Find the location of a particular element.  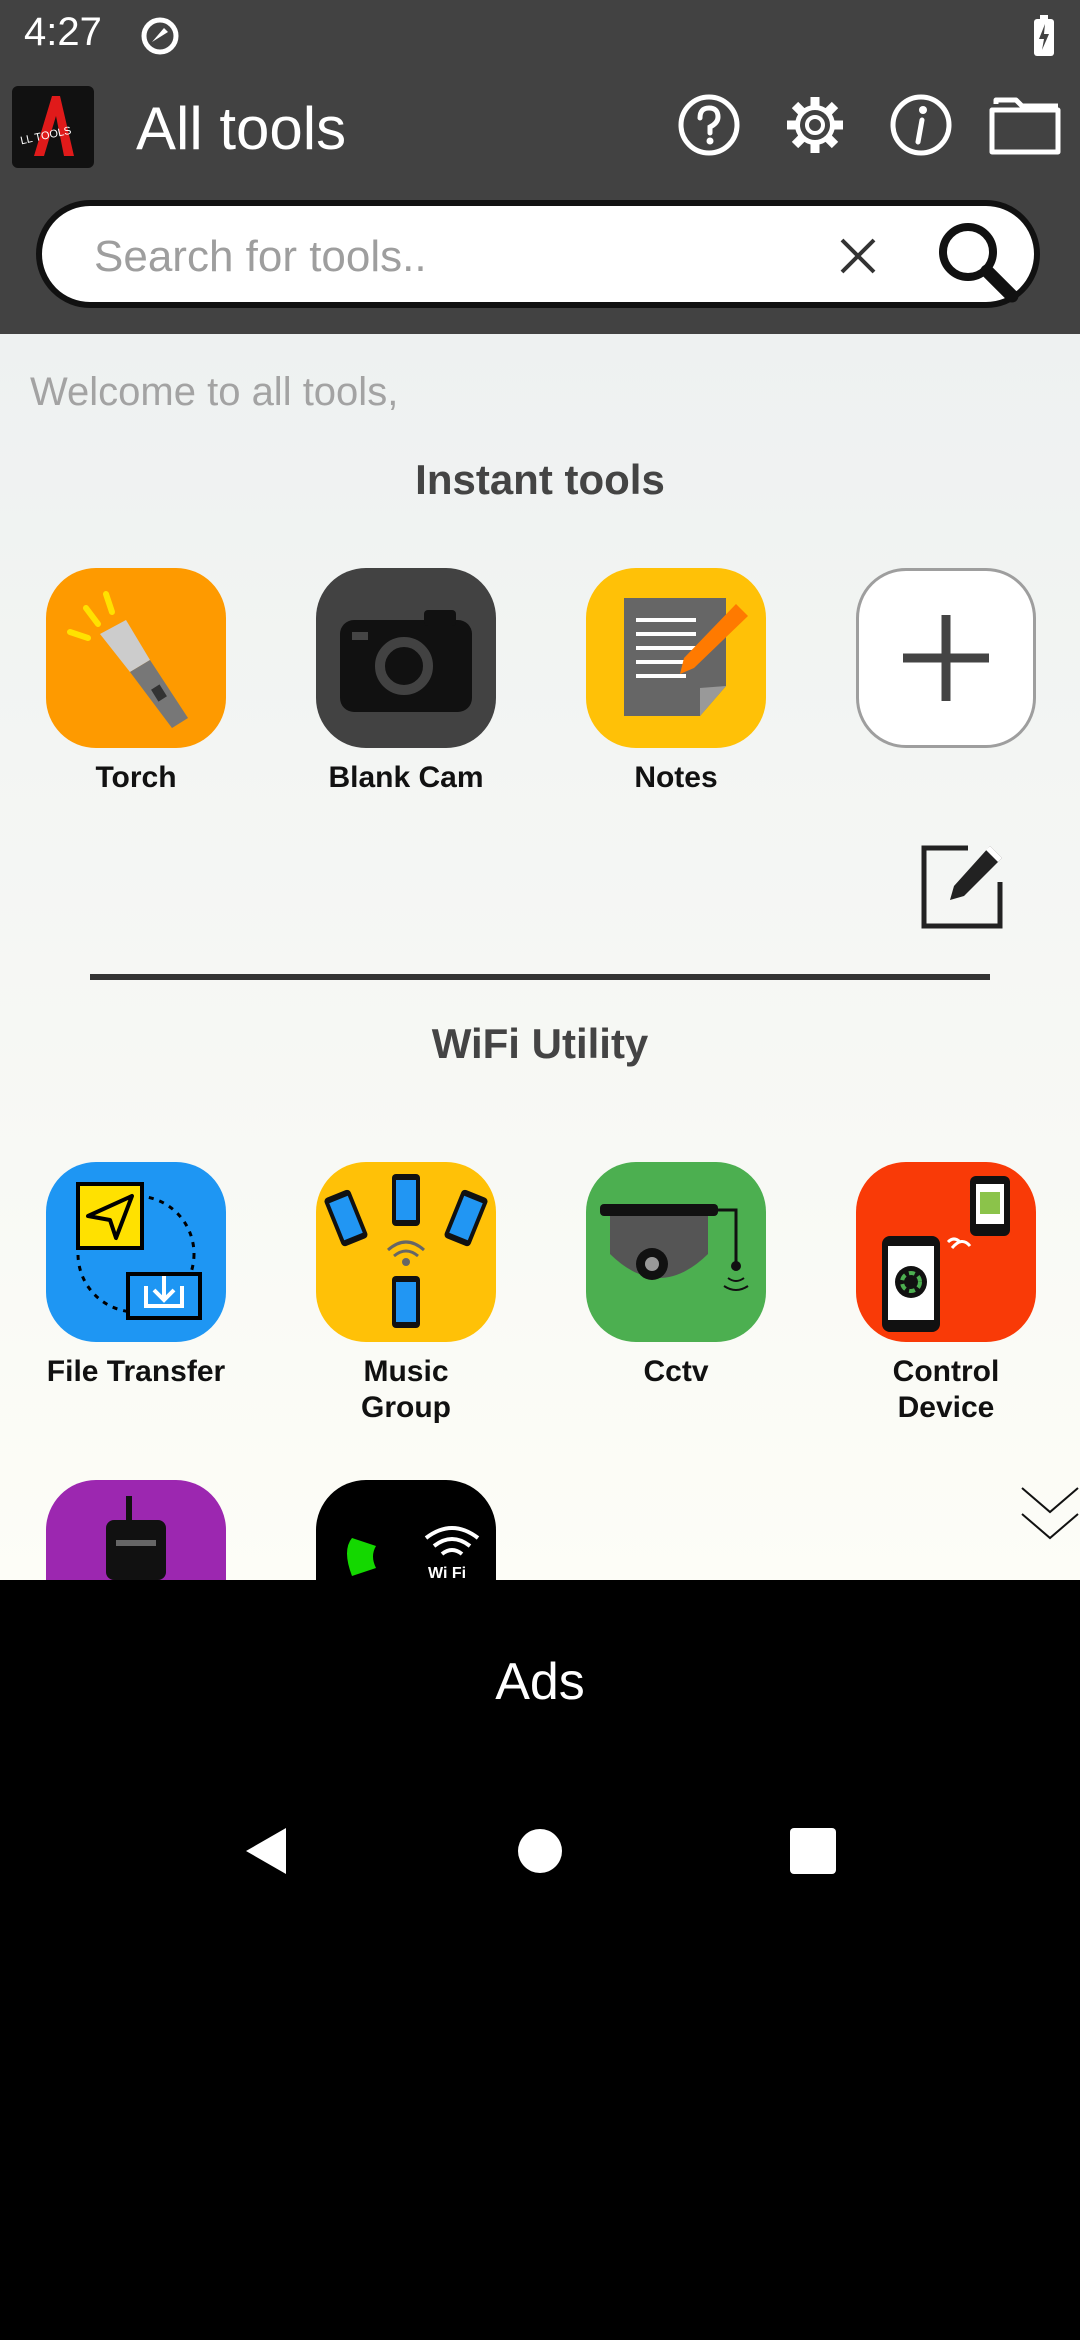

welcome-text: Welcome to all tools, is located at coordinates (214, 392).